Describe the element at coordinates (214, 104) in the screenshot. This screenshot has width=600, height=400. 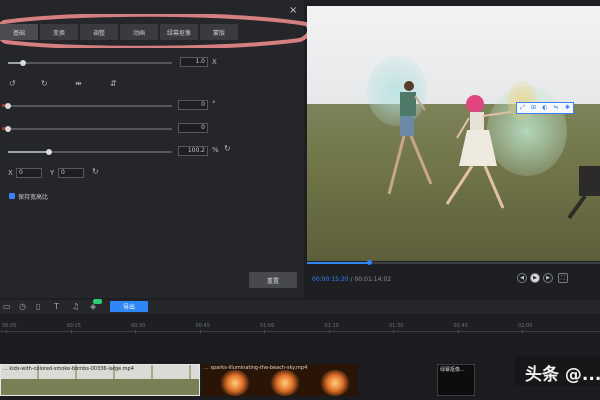
I see `rotation-unit: °` at that location.